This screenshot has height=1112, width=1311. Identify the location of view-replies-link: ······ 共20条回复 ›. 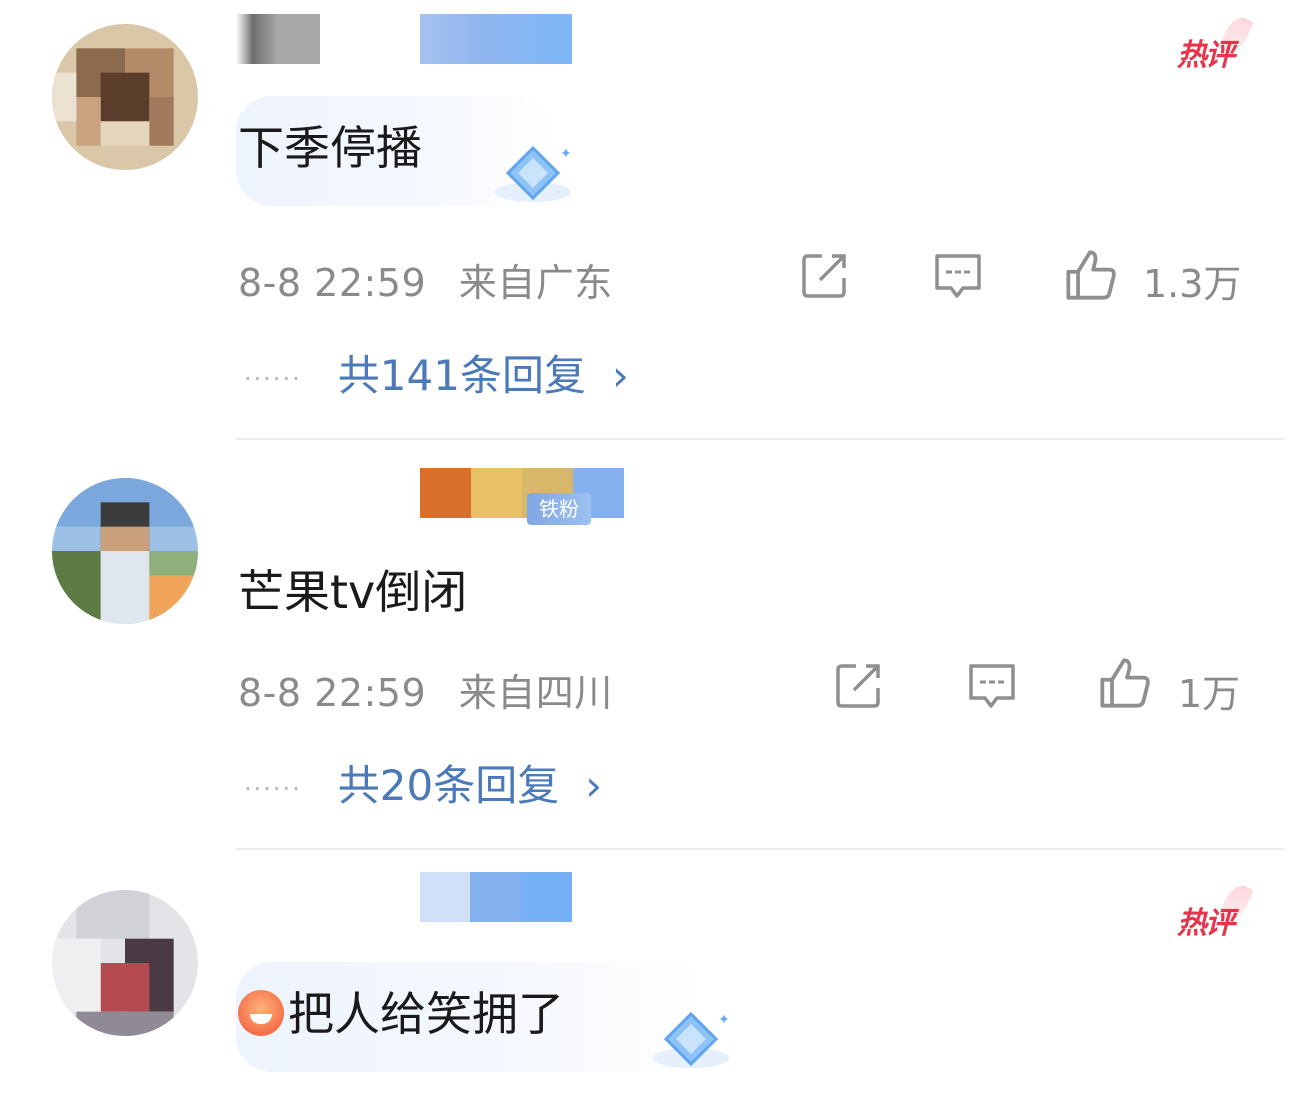
(423, 782).